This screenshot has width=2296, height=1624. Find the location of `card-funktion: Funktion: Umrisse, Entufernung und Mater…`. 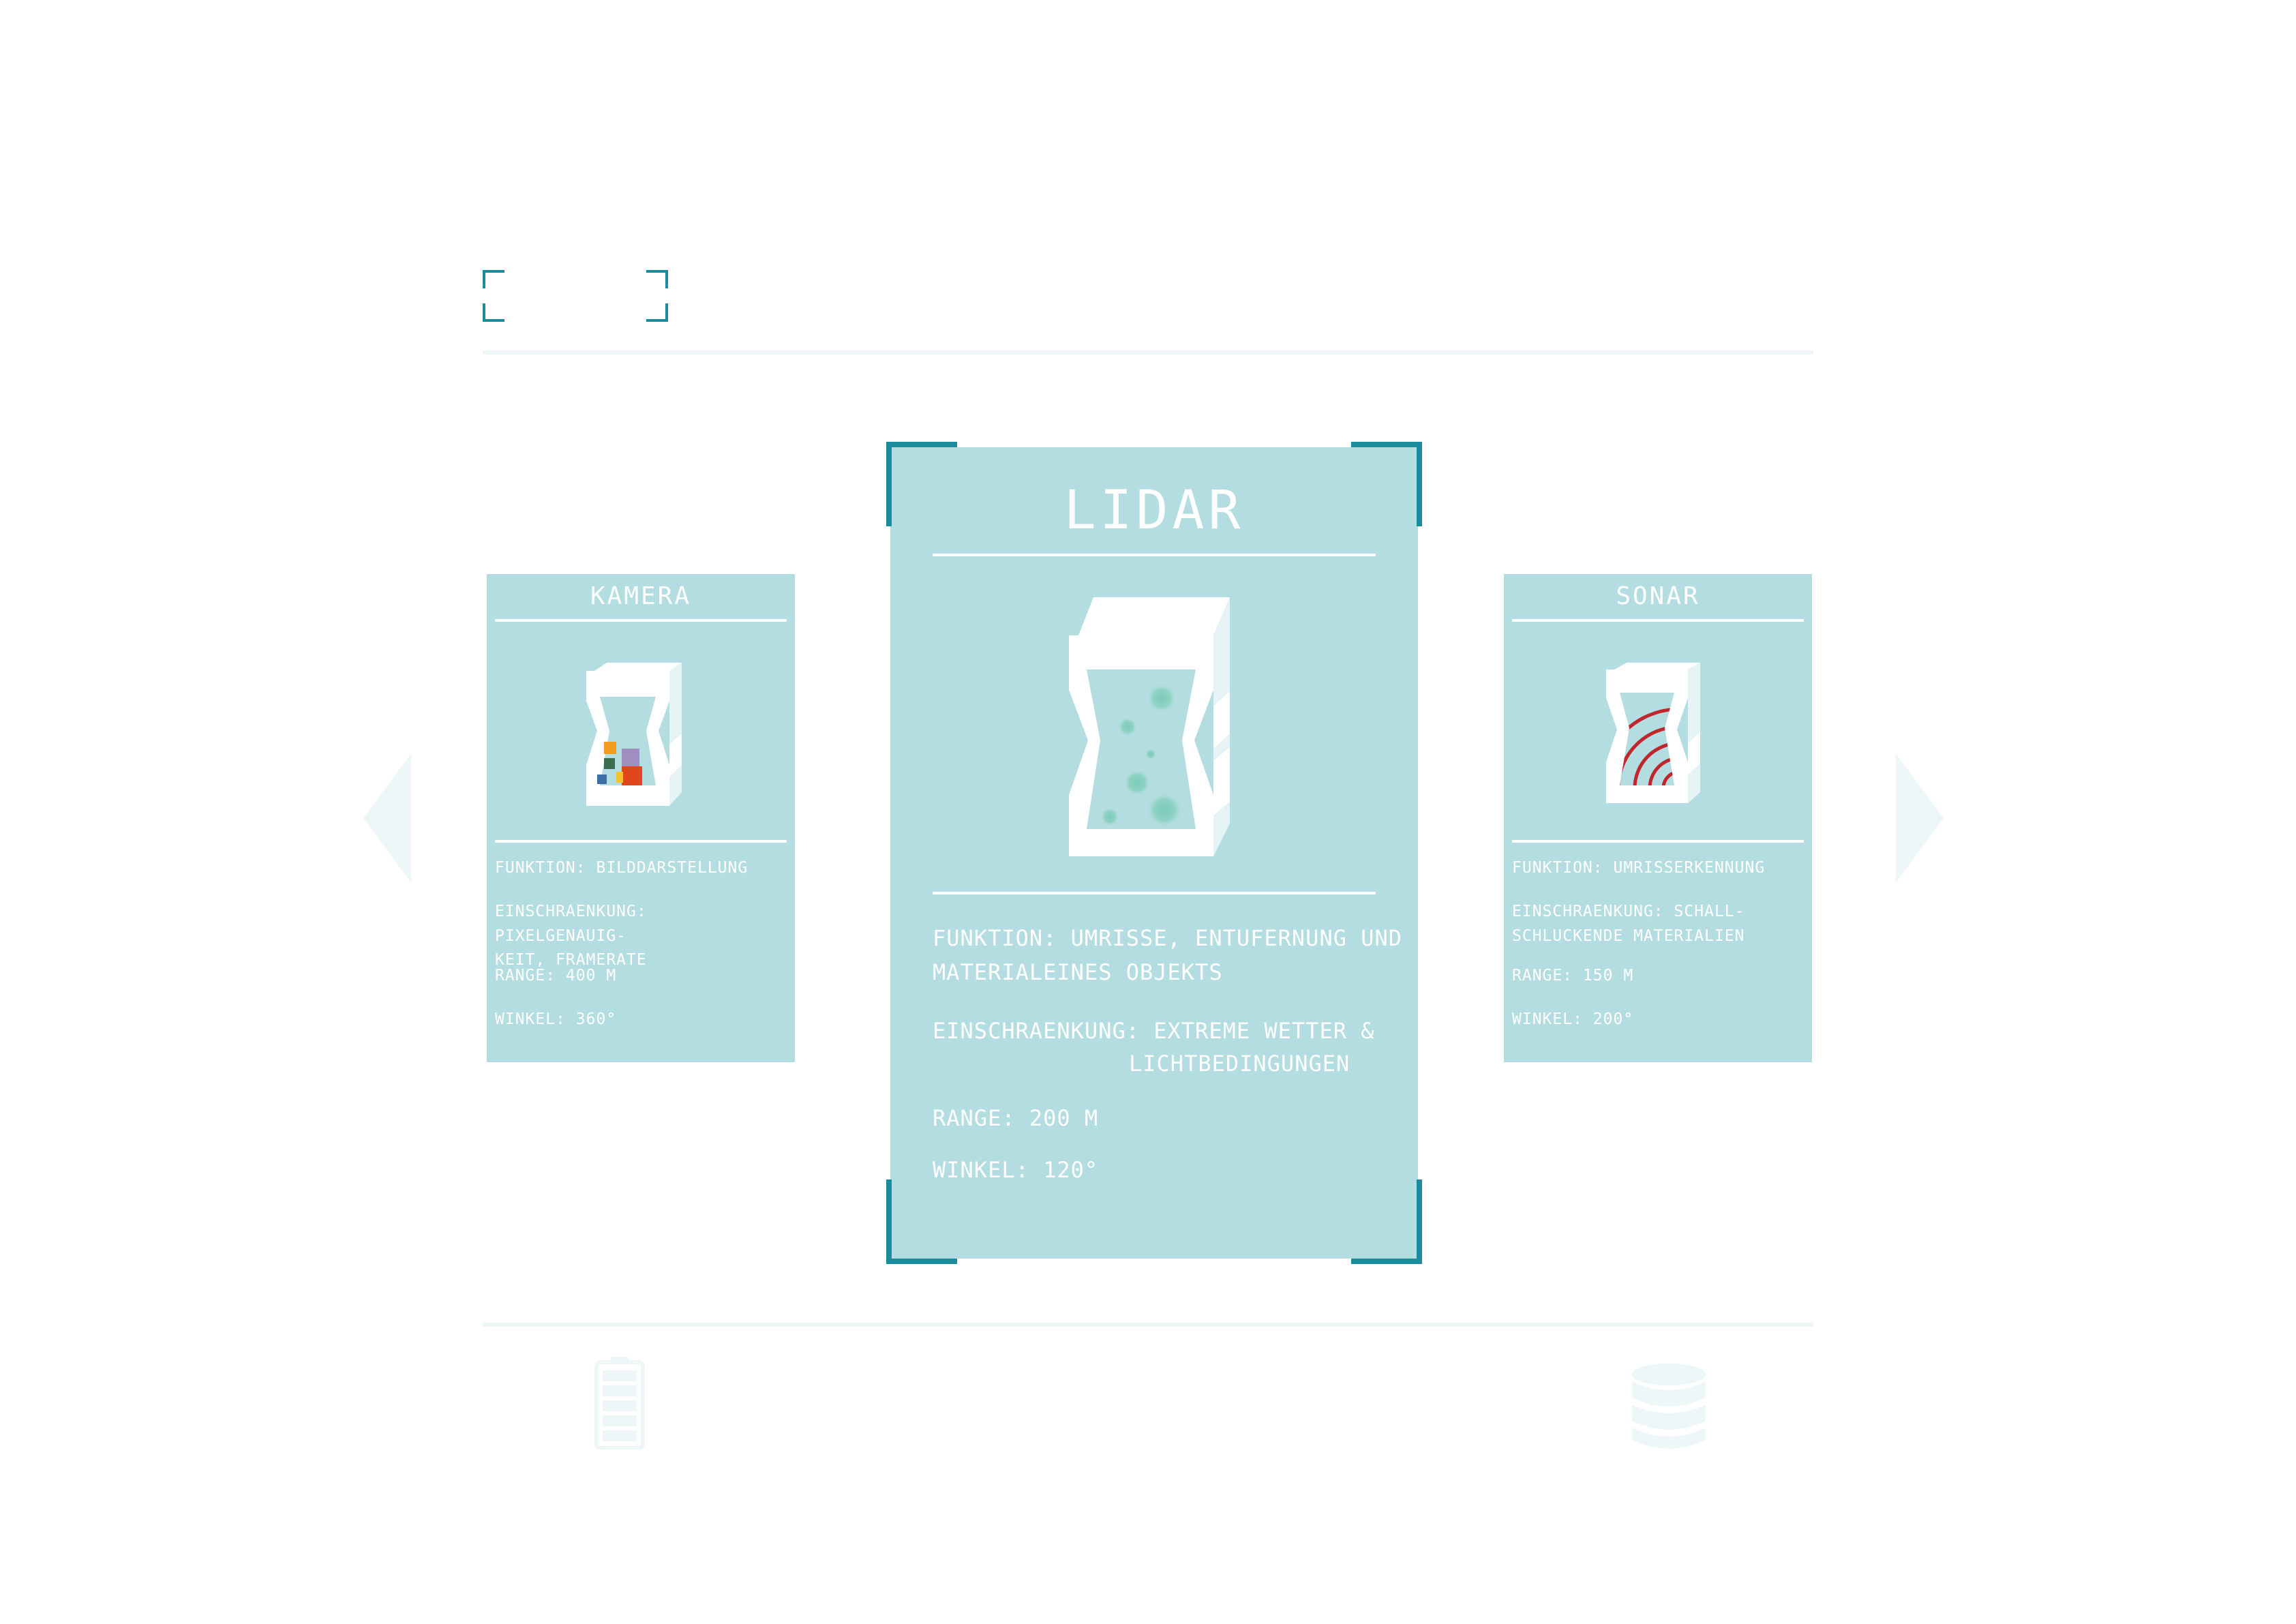

card-funktion: Funktion: Umrisse, Entufernung und Mater… is located at coordinates (1168, 955).